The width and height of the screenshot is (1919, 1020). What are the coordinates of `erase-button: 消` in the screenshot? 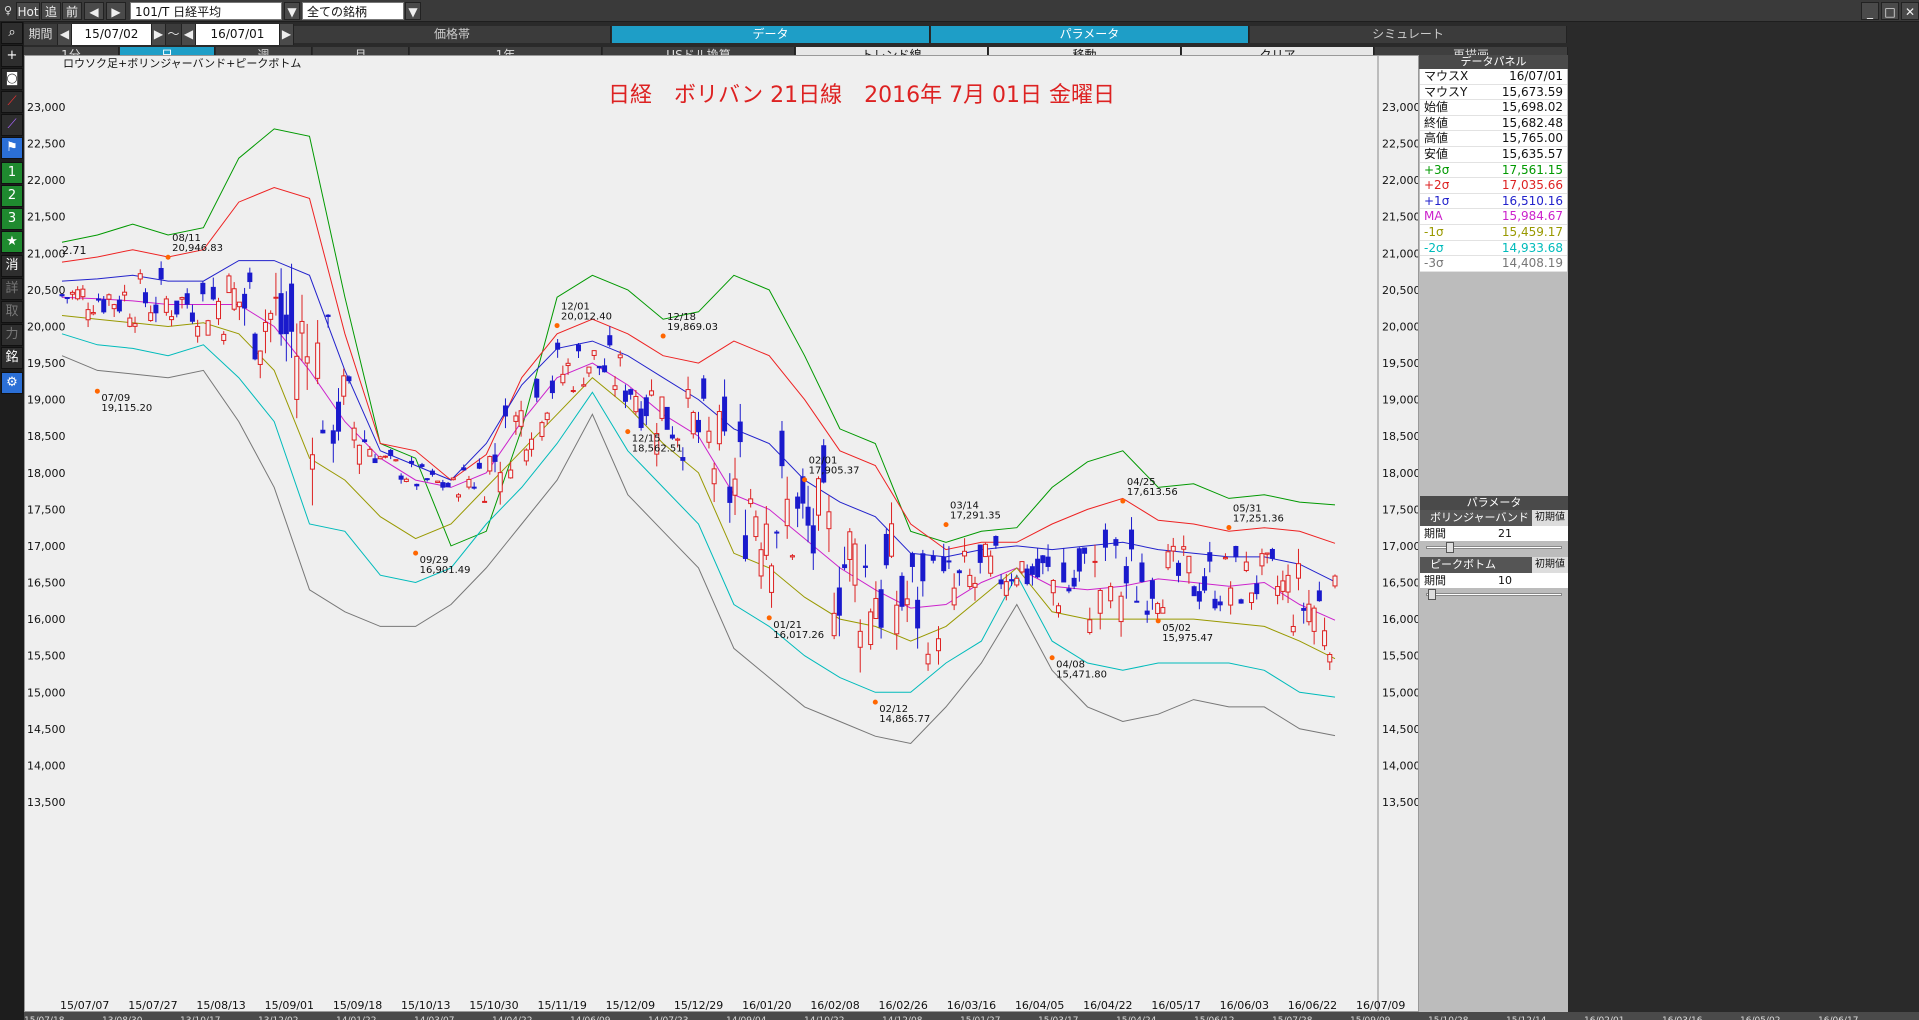 It's located at (12, 266).